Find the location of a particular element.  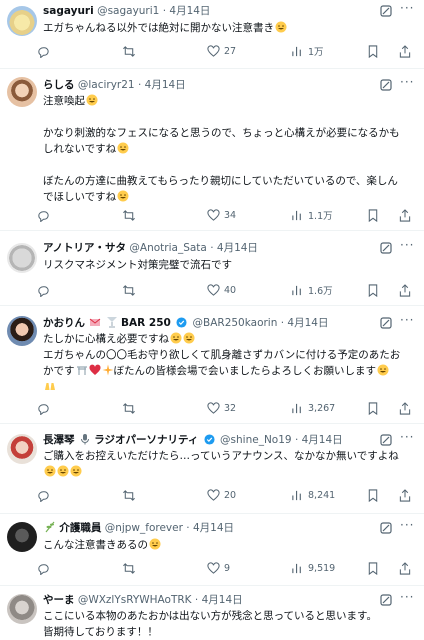

display-name-suffix: BAR 250 is located at coordinates (146, 323).